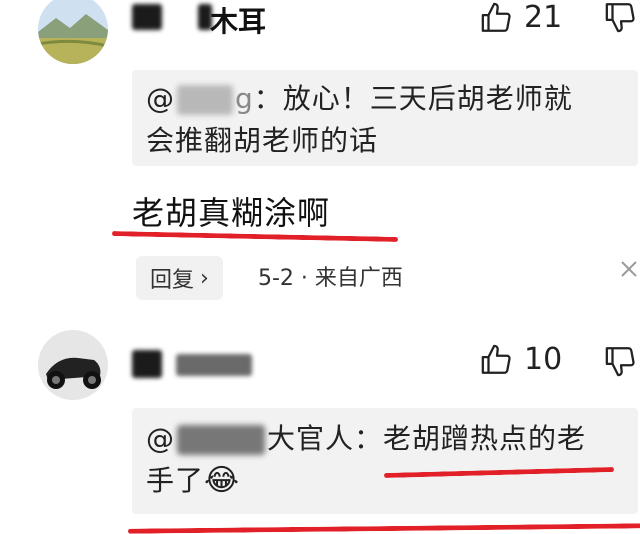  What do you see at coordinates (413, 98) in the screenshot?
I see `quoted-text-1: ：放心！三天后胡老师就` at bounding box center [413, 98].